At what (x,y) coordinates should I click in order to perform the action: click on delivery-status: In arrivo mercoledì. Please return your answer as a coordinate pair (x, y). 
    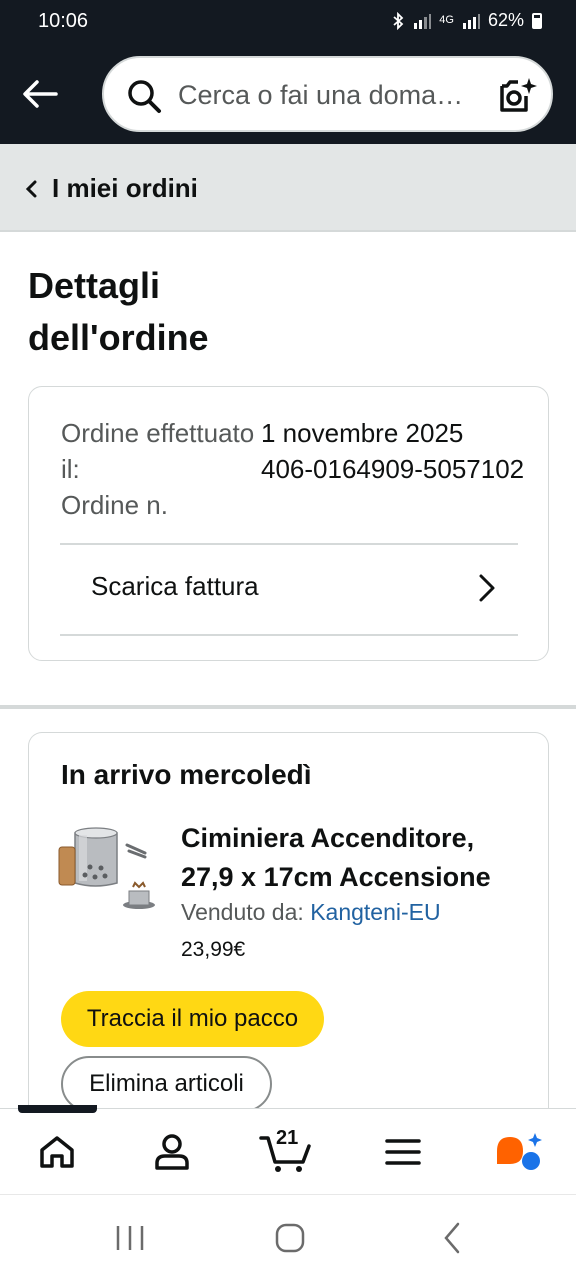
    Looking at the image, I should click on (186, 774).